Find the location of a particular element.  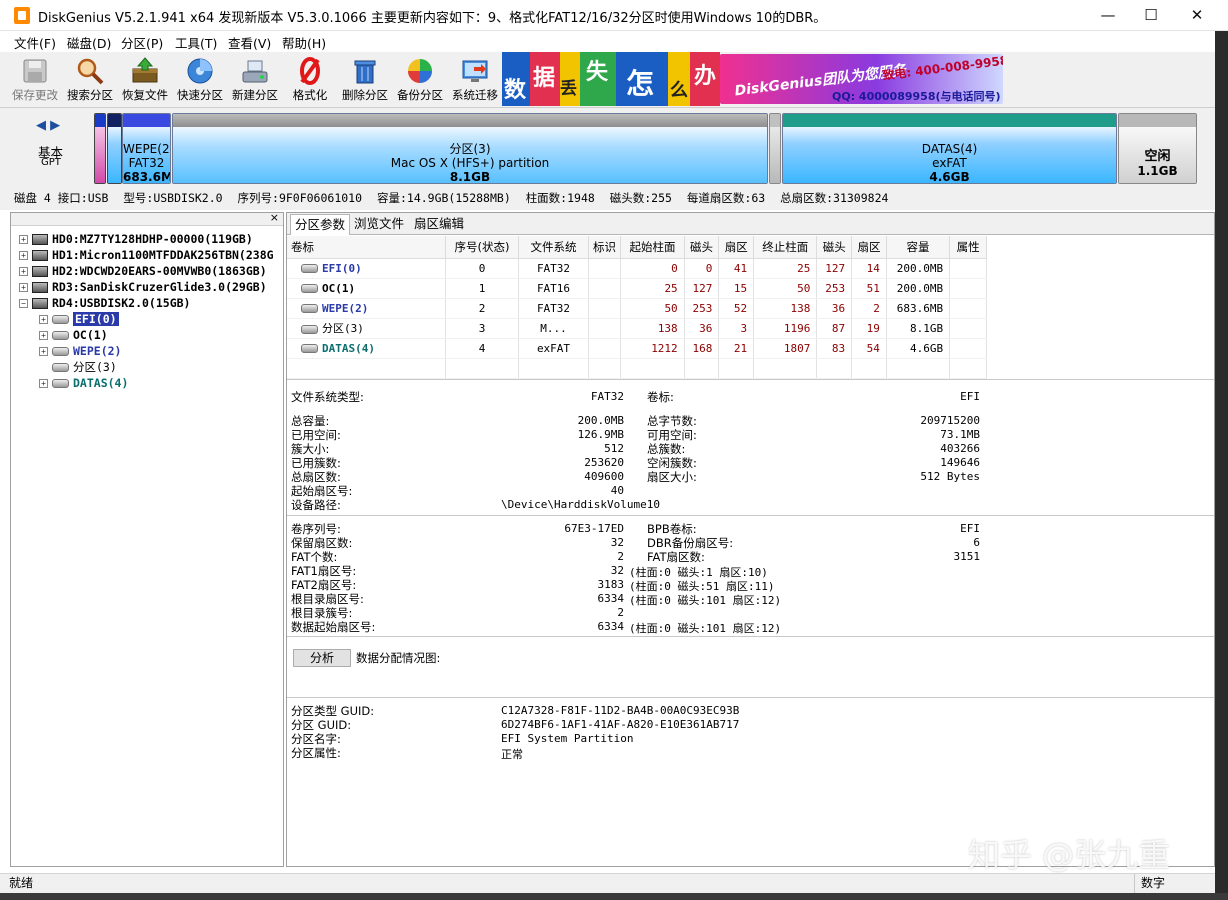

bpb-left-2-value: 2 is located at coordinates (620, 556).